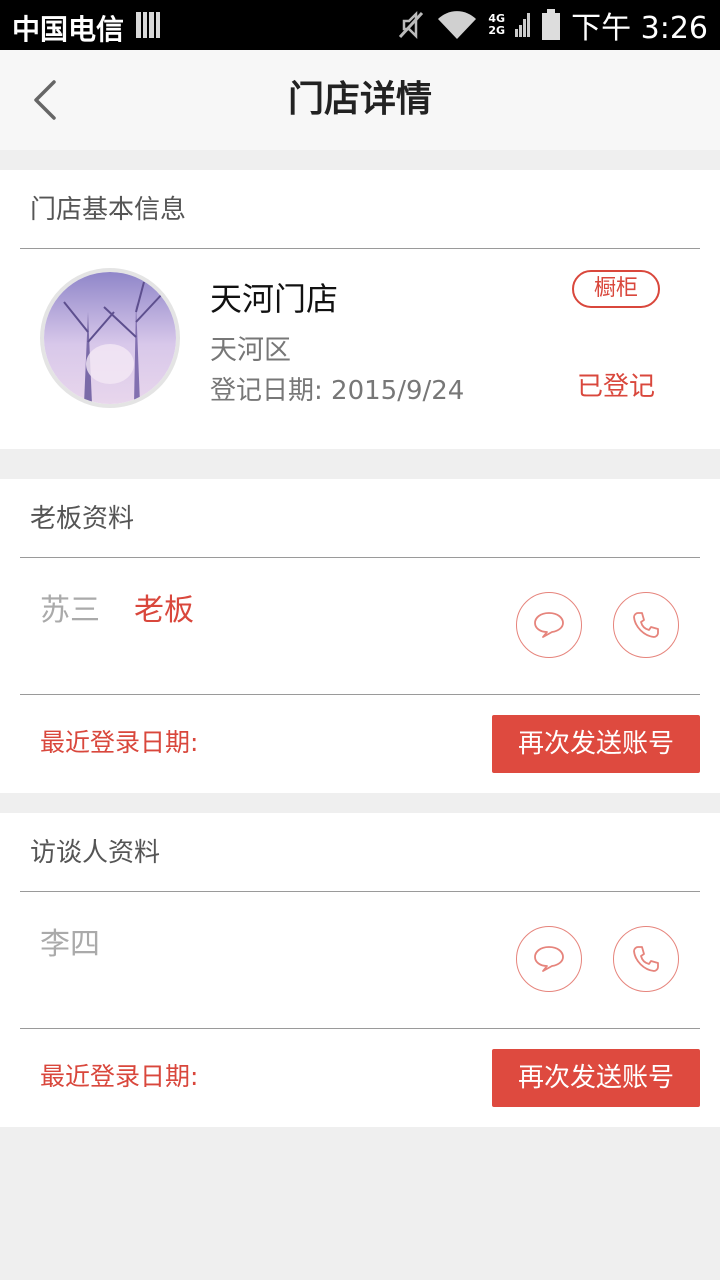 The width and height of the screenshot is (720, 1280). Describe the element at coordinates (616, 289) in the screenshot. I see `store-category-badge: 橱柜` at that location.